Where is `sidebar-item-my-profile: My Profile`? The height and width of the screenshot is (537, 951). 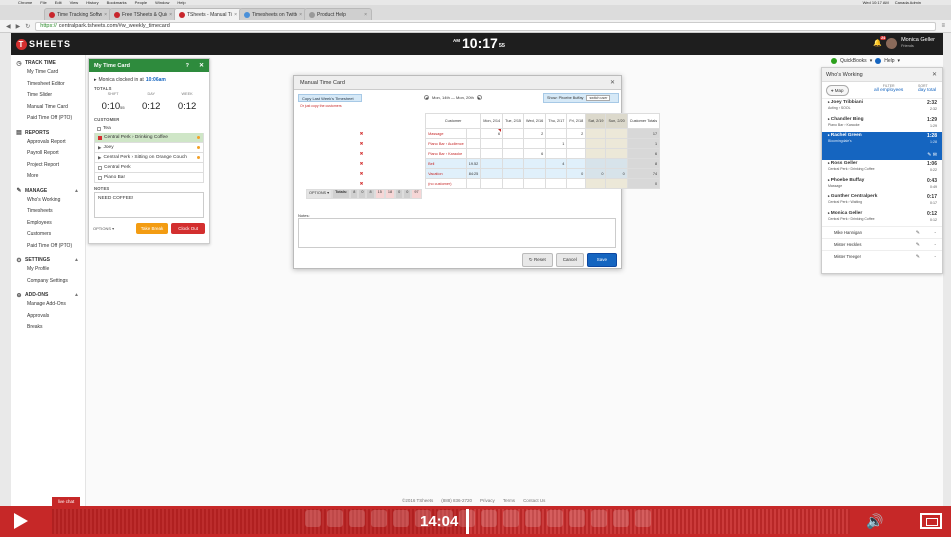
sidebar-item-my-profile: My Profile is located at coordinates (48, 270).